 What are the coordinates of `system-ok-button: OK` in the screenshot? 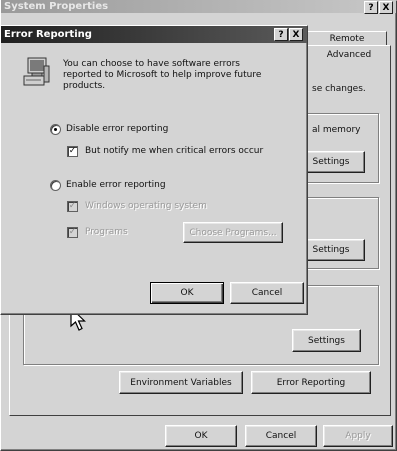 It's located at (201, 436).